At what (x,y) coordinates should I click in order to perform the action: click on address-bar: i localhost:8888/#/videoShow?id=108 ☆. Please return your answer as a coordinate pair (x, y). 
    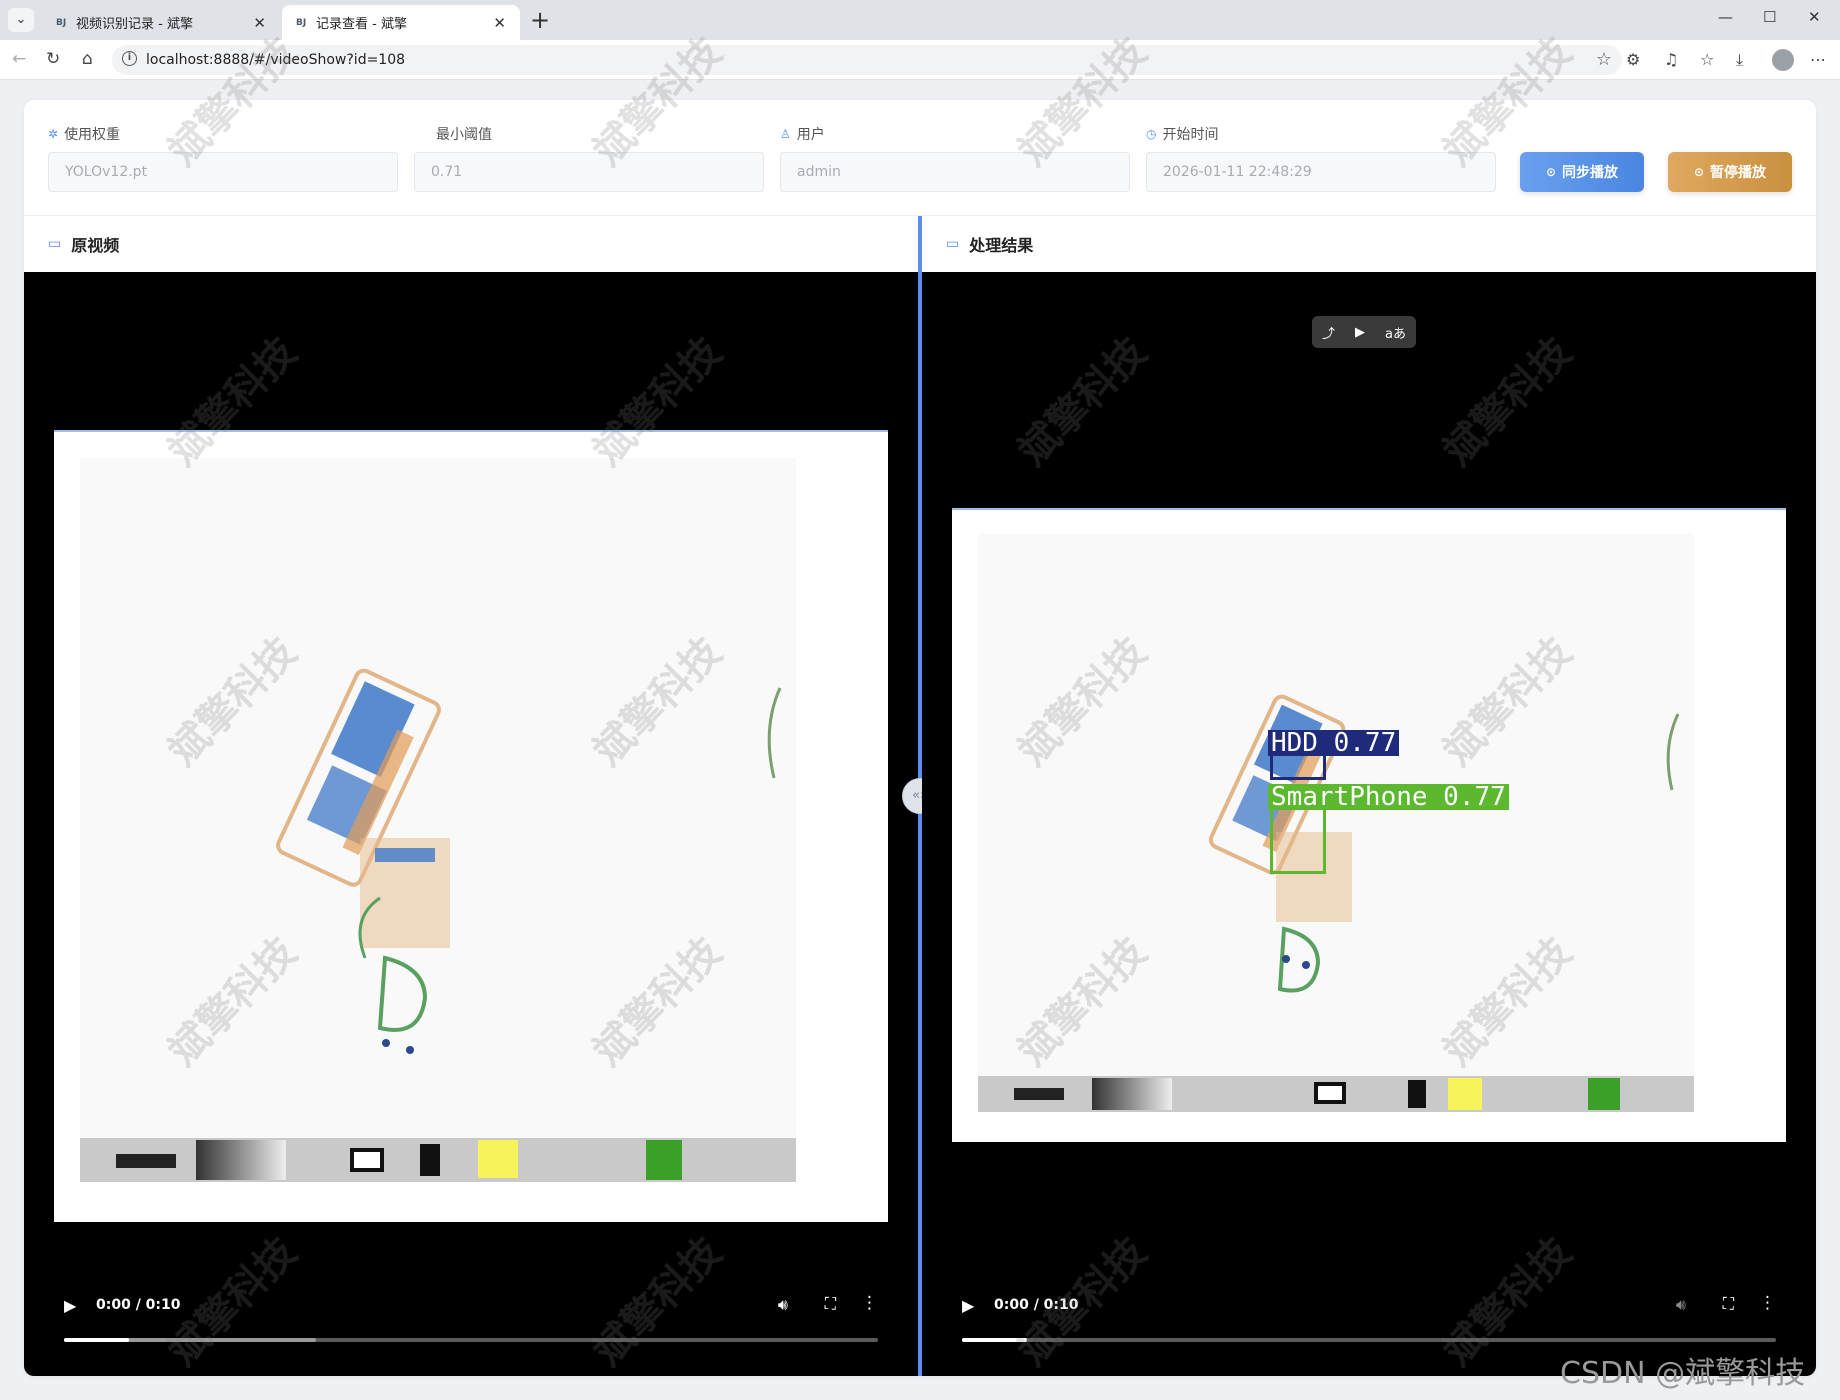
    Looking at the image, I should click on (867, 60).